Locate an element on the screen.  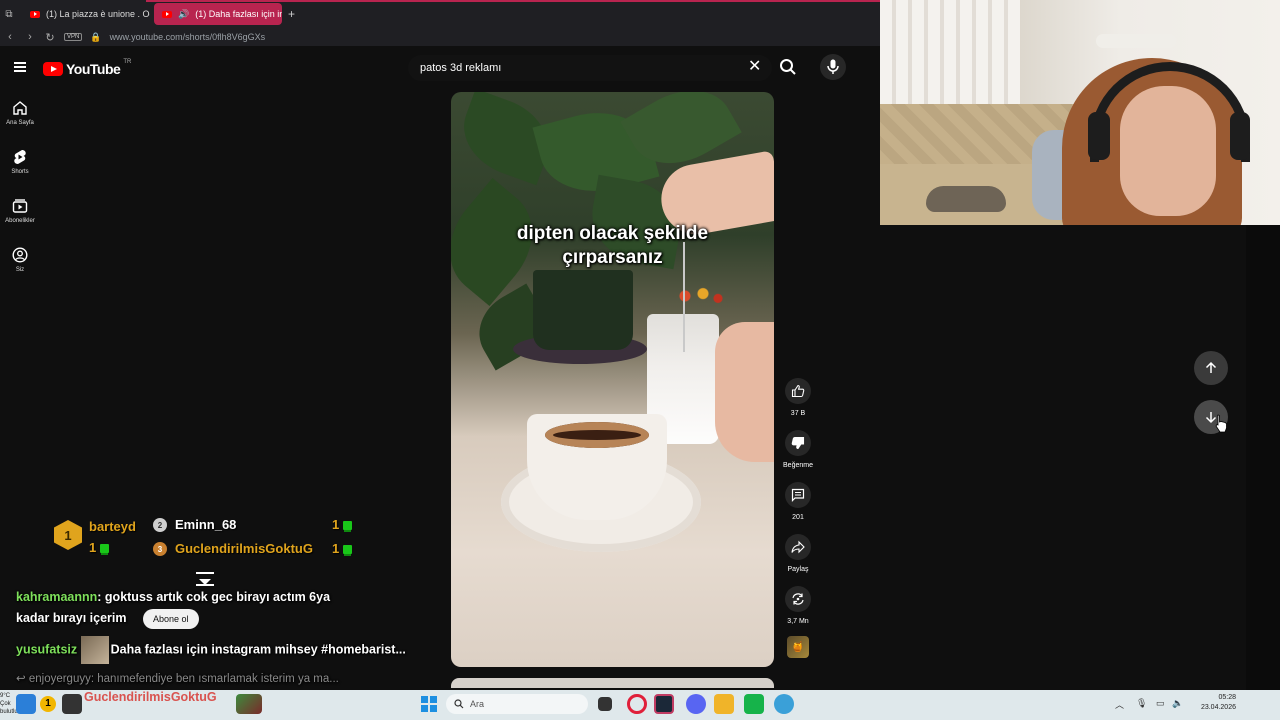
thumbs-up-icon is located at coordinates (798, 391).